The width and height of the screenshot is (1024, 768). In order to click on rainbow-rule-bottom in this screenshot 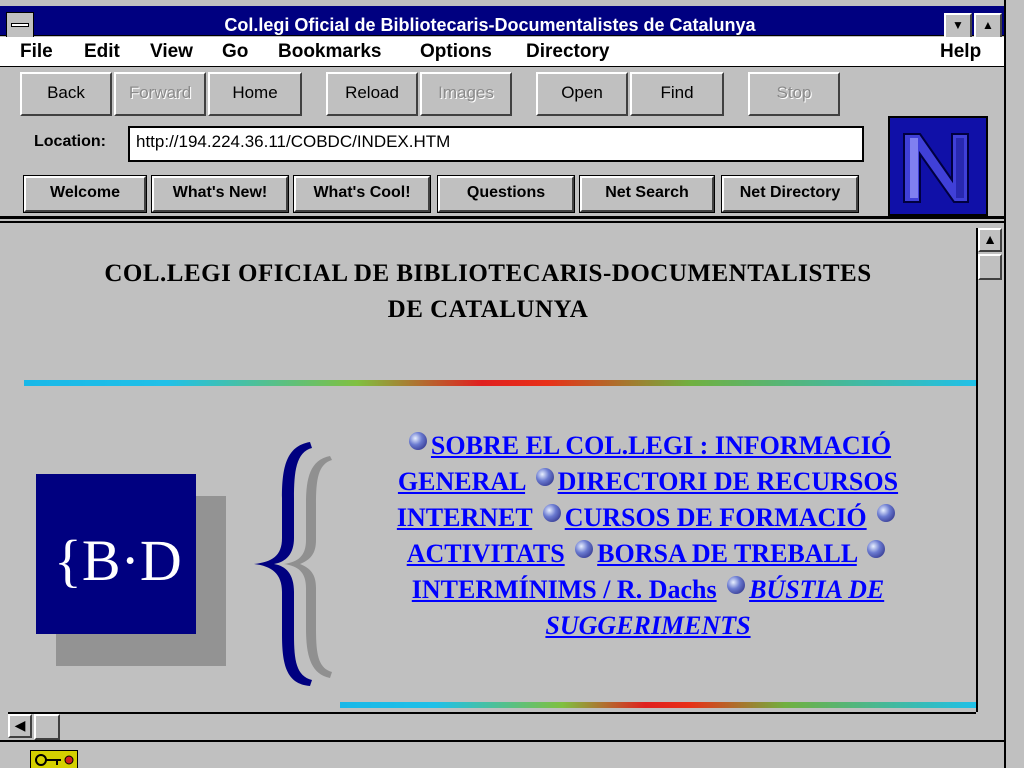, I will do `click(658, 705)`.